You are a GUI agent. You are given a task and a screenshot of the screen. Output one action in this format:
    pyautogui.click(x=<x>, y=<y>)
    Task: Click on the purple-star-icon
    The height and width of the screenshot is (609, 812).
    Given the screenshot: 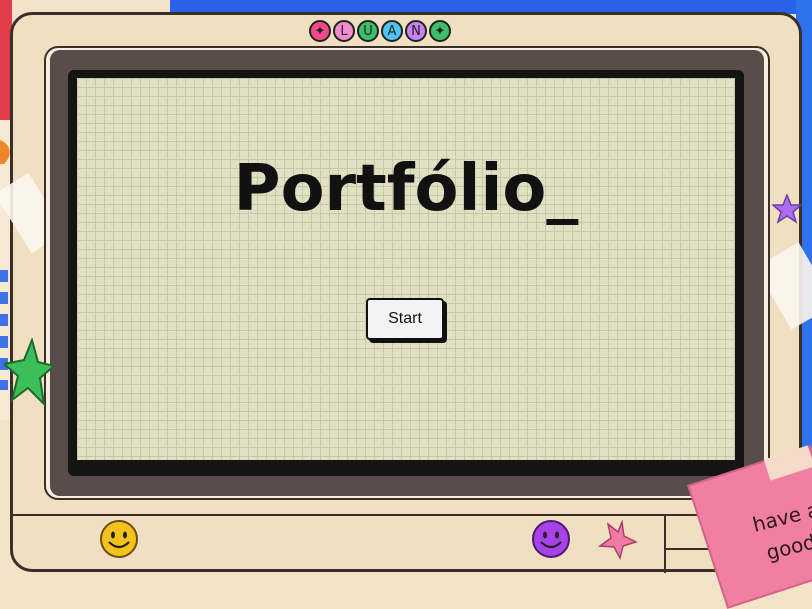 What is the action you would take?
    pyautogui.click(x=787, y=209)
    